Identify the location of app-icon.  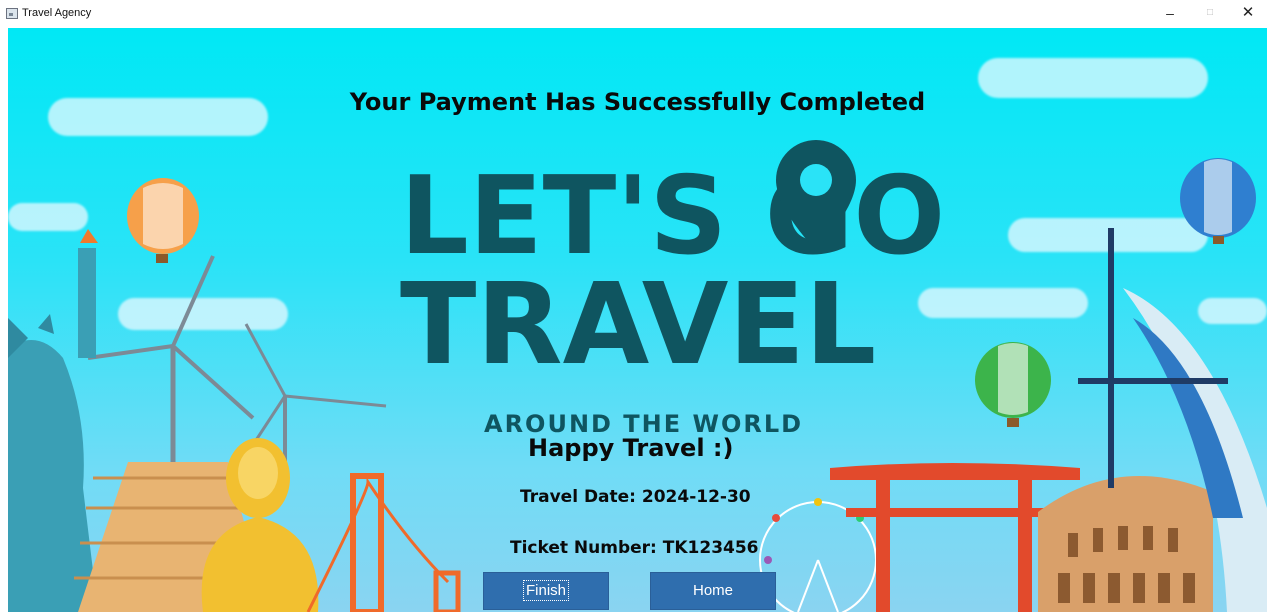
(12, 13).